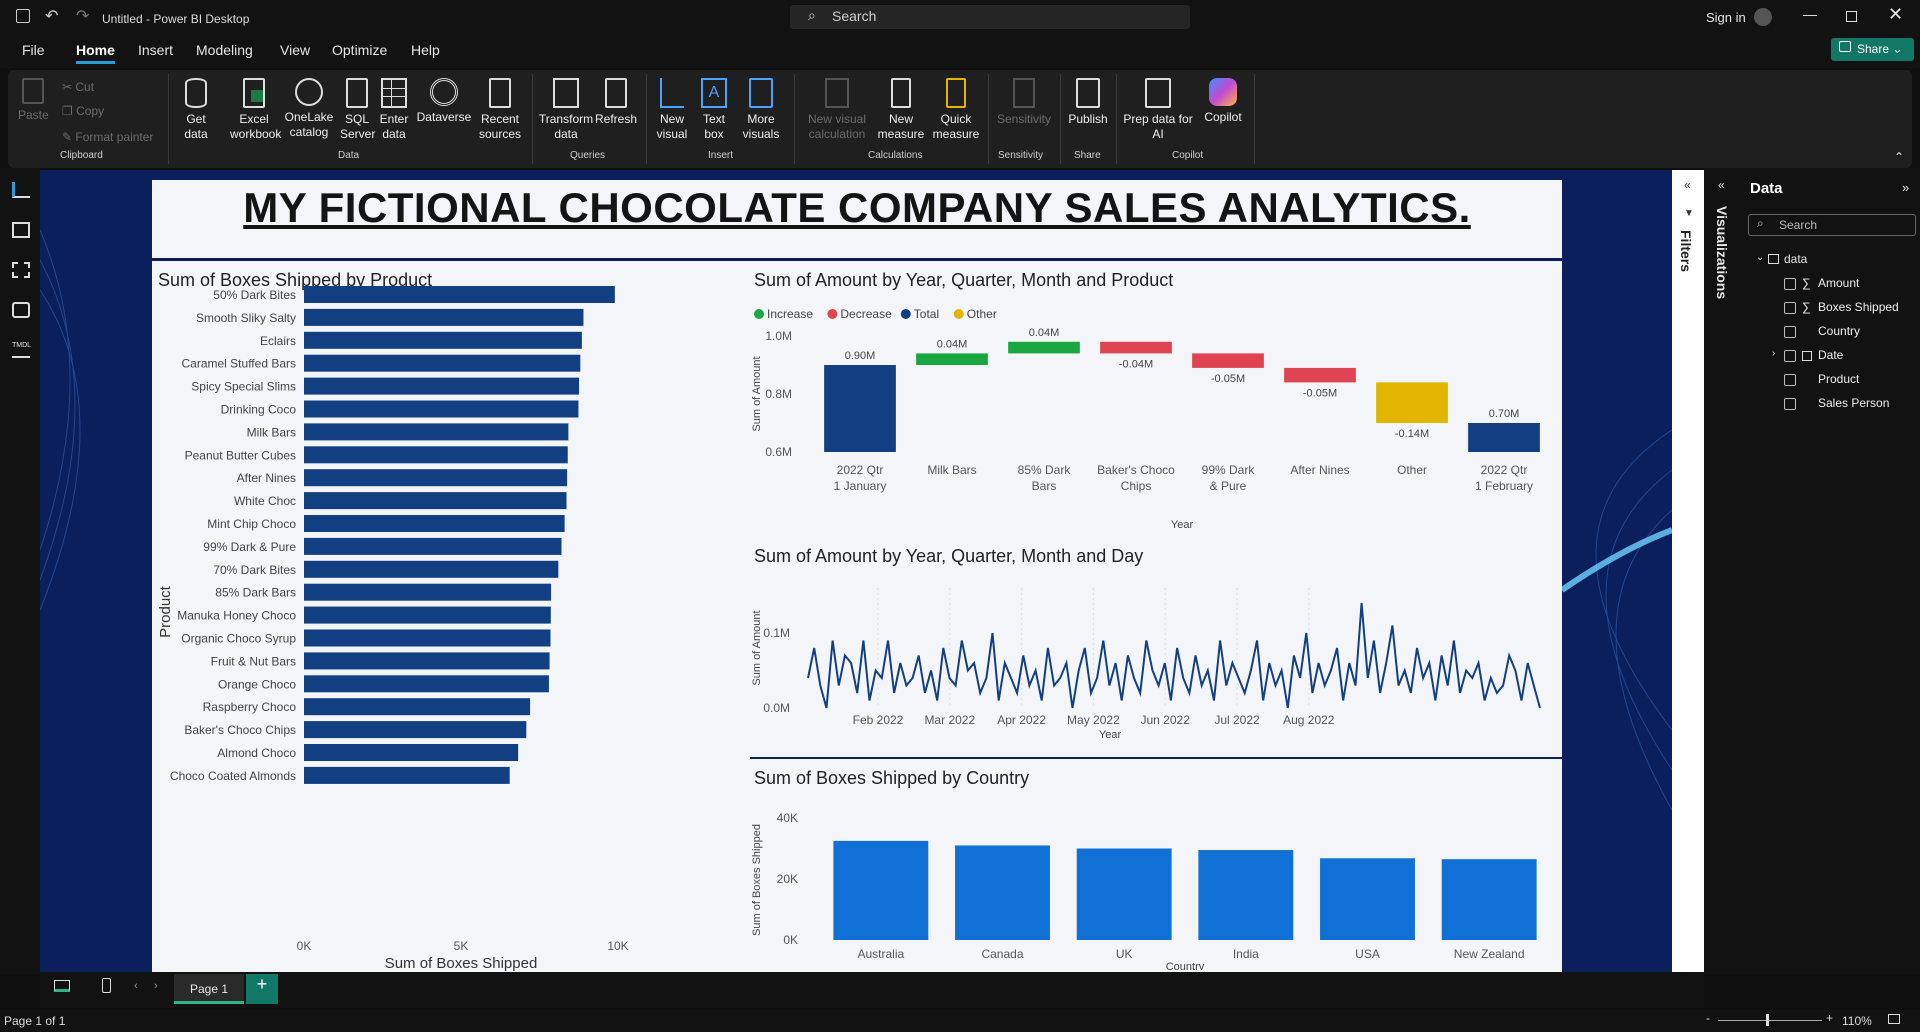  Describe the element at coordinates (1899, 157) in the screenshot. I see `collapse-ribbon-icon: ⌃` at that location.